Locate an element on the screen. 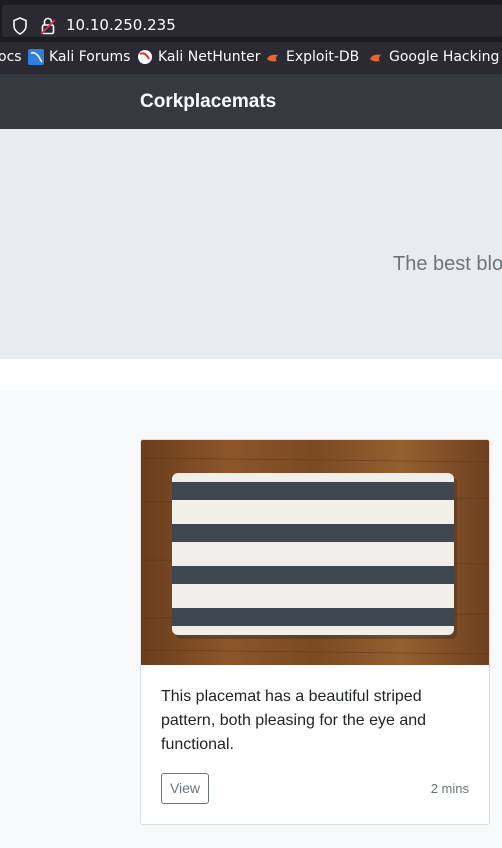 The image size is (502, 848). read-time: 2 mins is located at coordinates (449, 788).